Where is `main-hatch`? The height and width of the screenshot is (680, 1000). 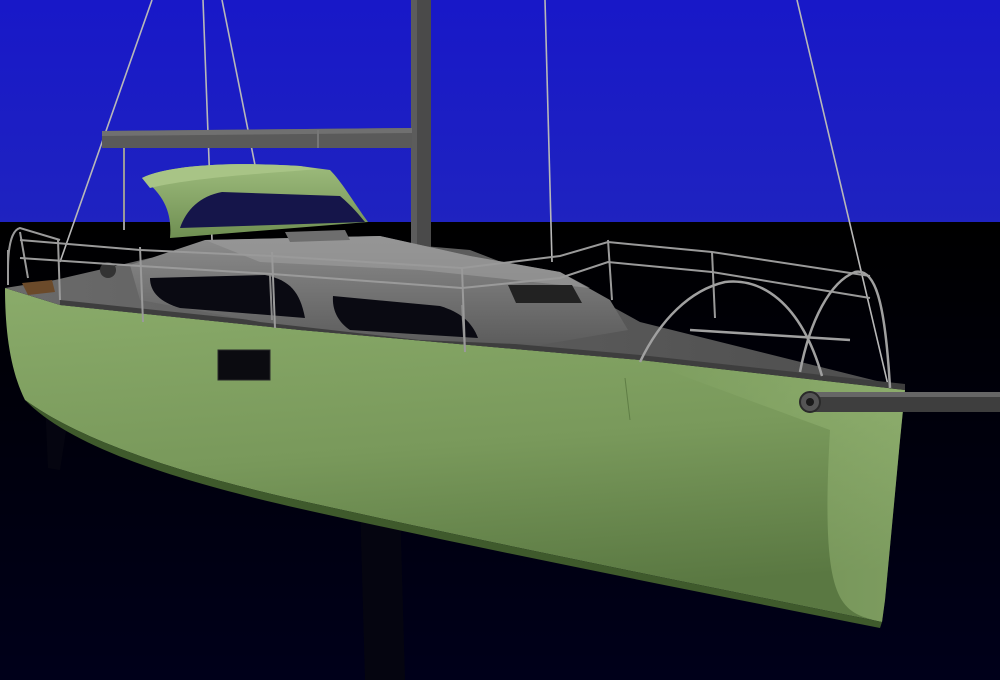
main-hatch is located at coordinates (317, 236).